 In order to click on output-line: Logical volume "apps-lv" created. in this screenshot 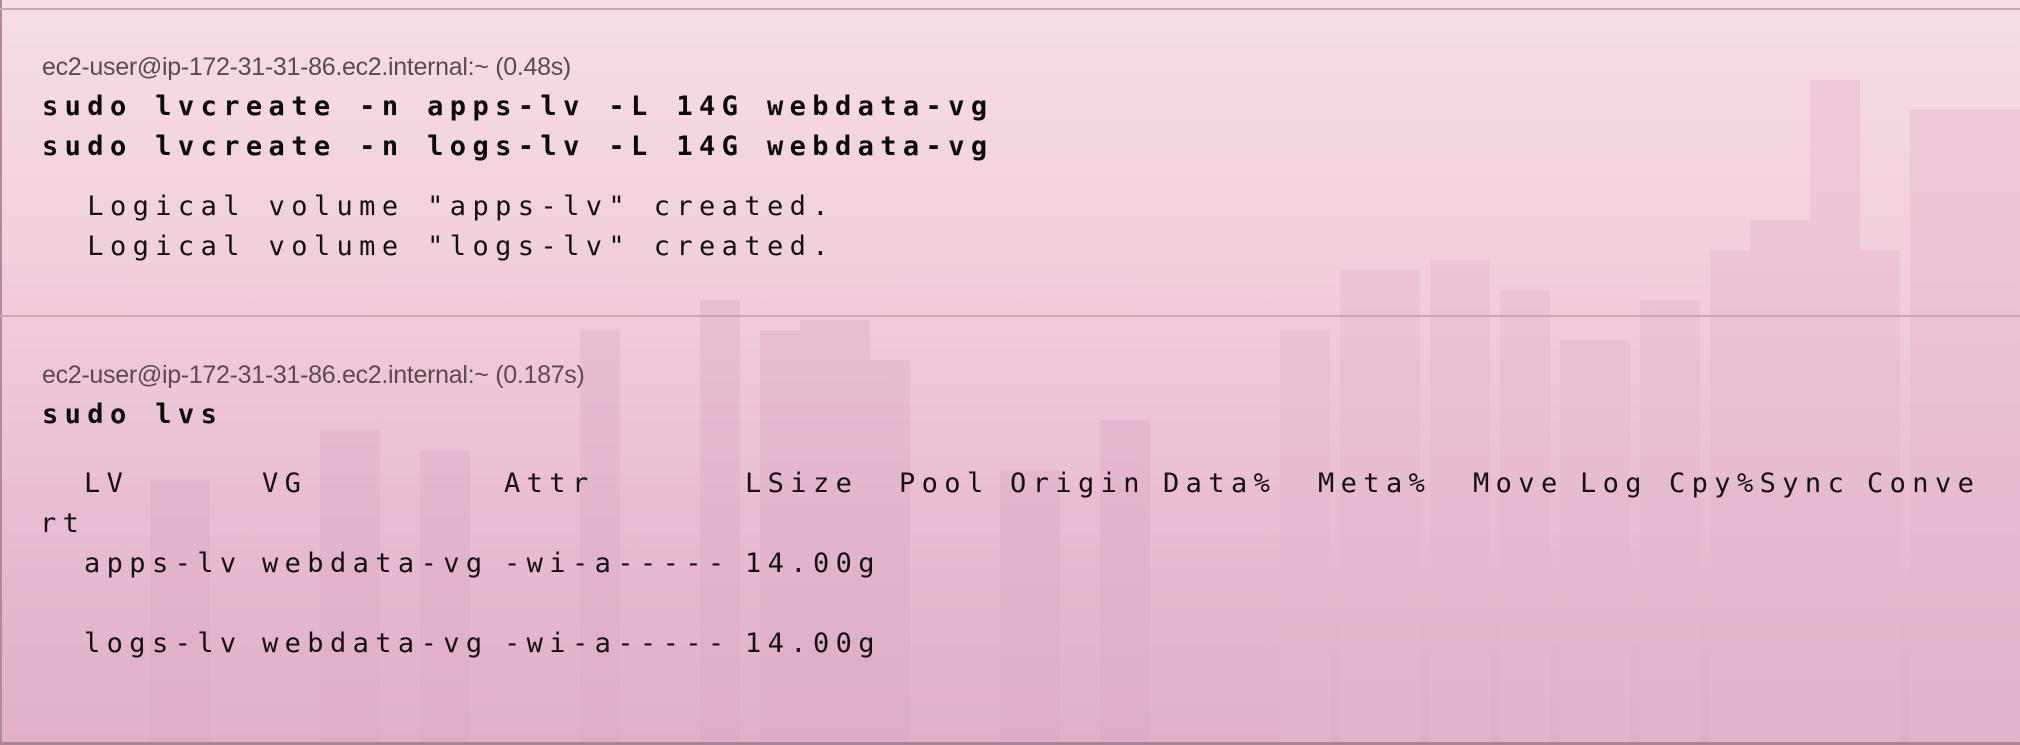, I will do `click(438, 206)`.